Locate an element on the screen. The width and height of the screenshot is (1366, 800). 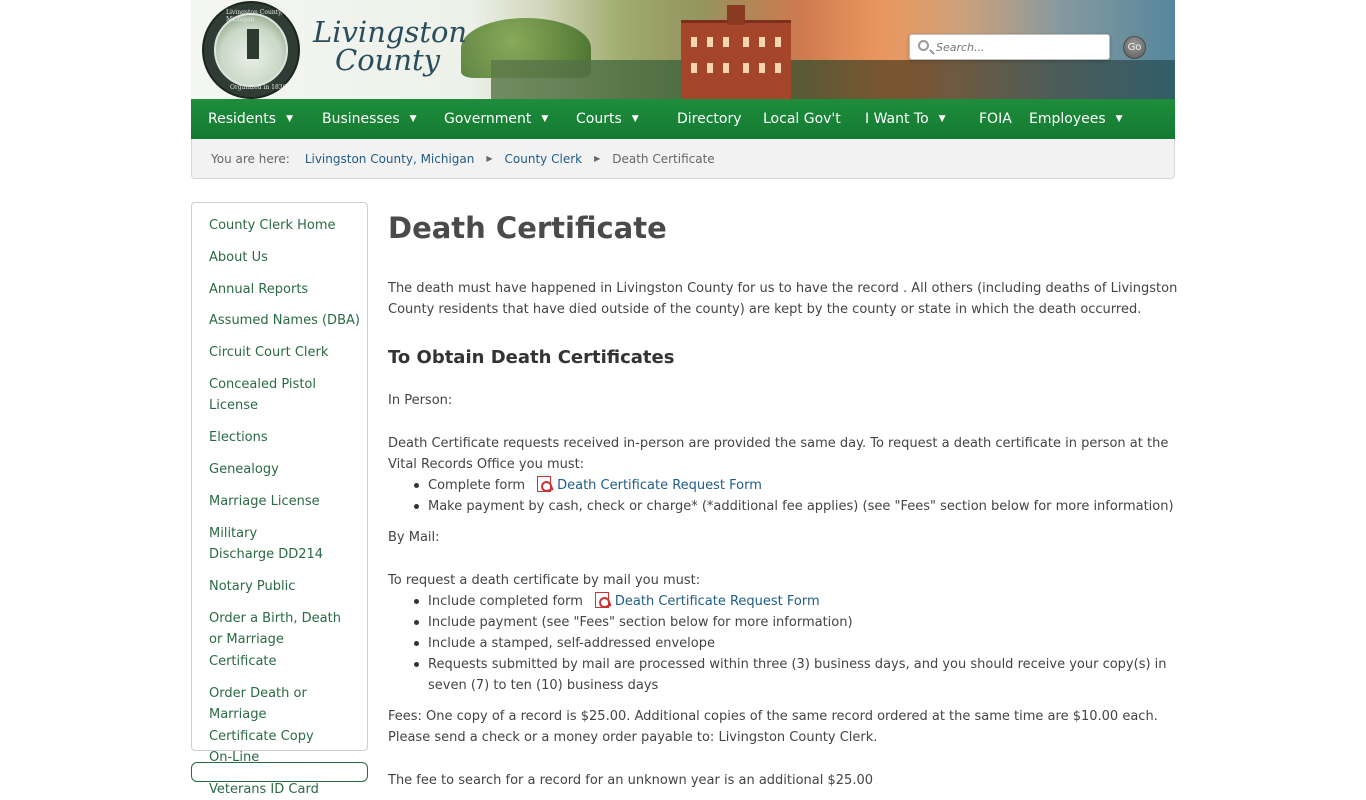
breadcrumb-current: Death Certificate is located at coordinates (663, 158).